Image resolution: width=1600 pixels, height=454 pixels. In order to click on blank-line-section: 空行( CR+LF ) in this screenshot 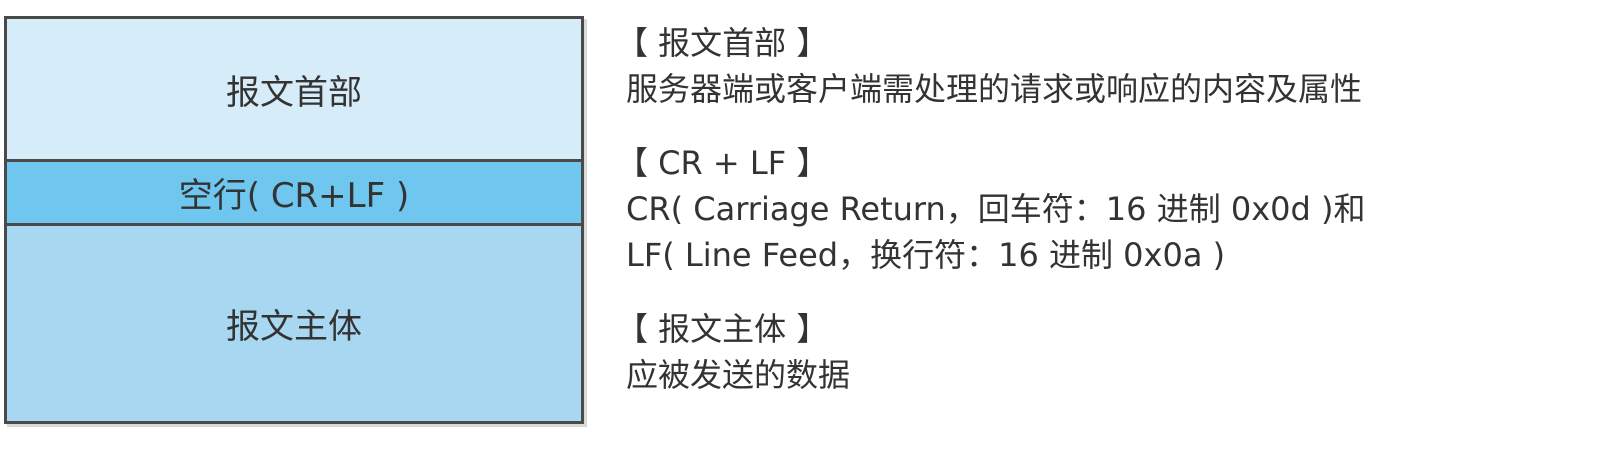, I will do `click(294, 192)`.